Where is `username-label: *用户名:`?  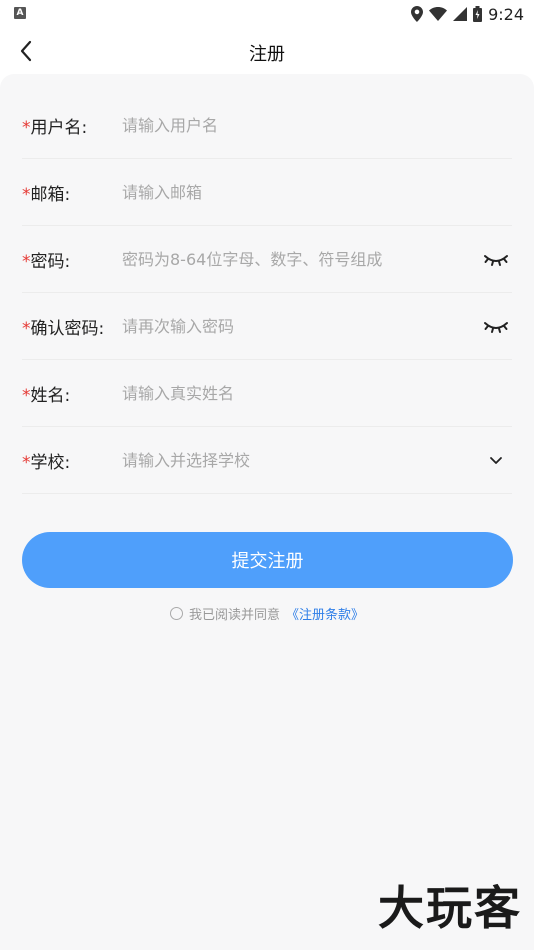 username-label: *用户名: is located at coordinates (55, 127).